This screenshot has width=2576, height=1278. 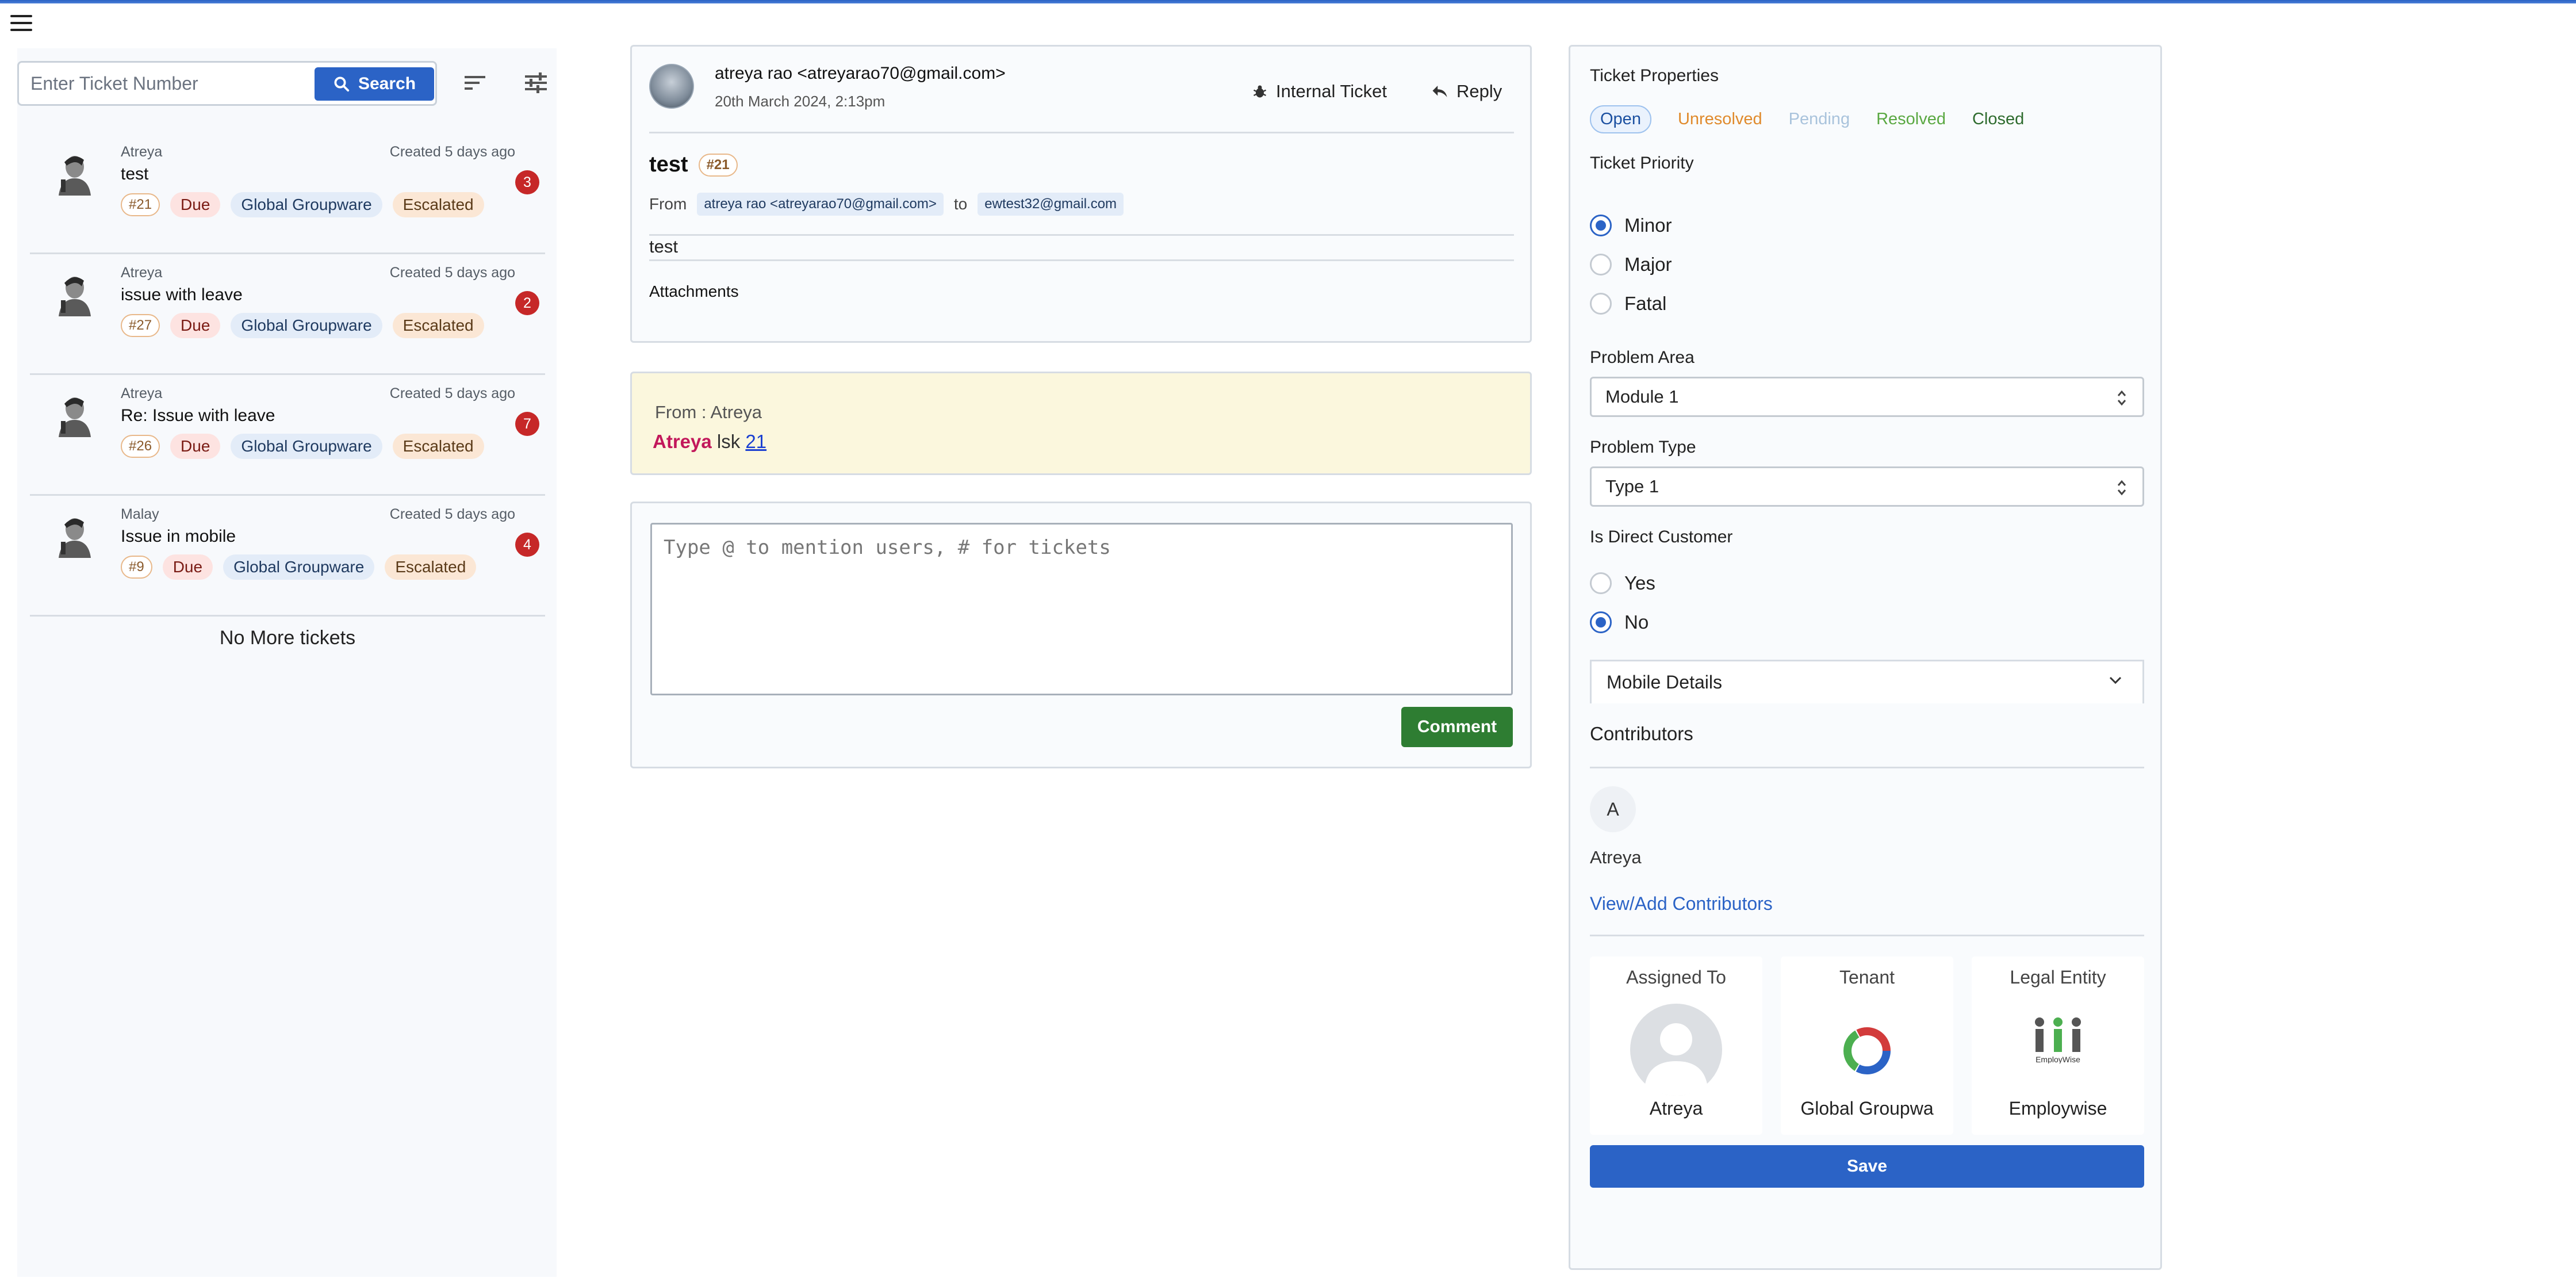 What do you see at coordinates (342, 84) in the screenshot?
I see `search-icon` at bounding box center [342, 84].